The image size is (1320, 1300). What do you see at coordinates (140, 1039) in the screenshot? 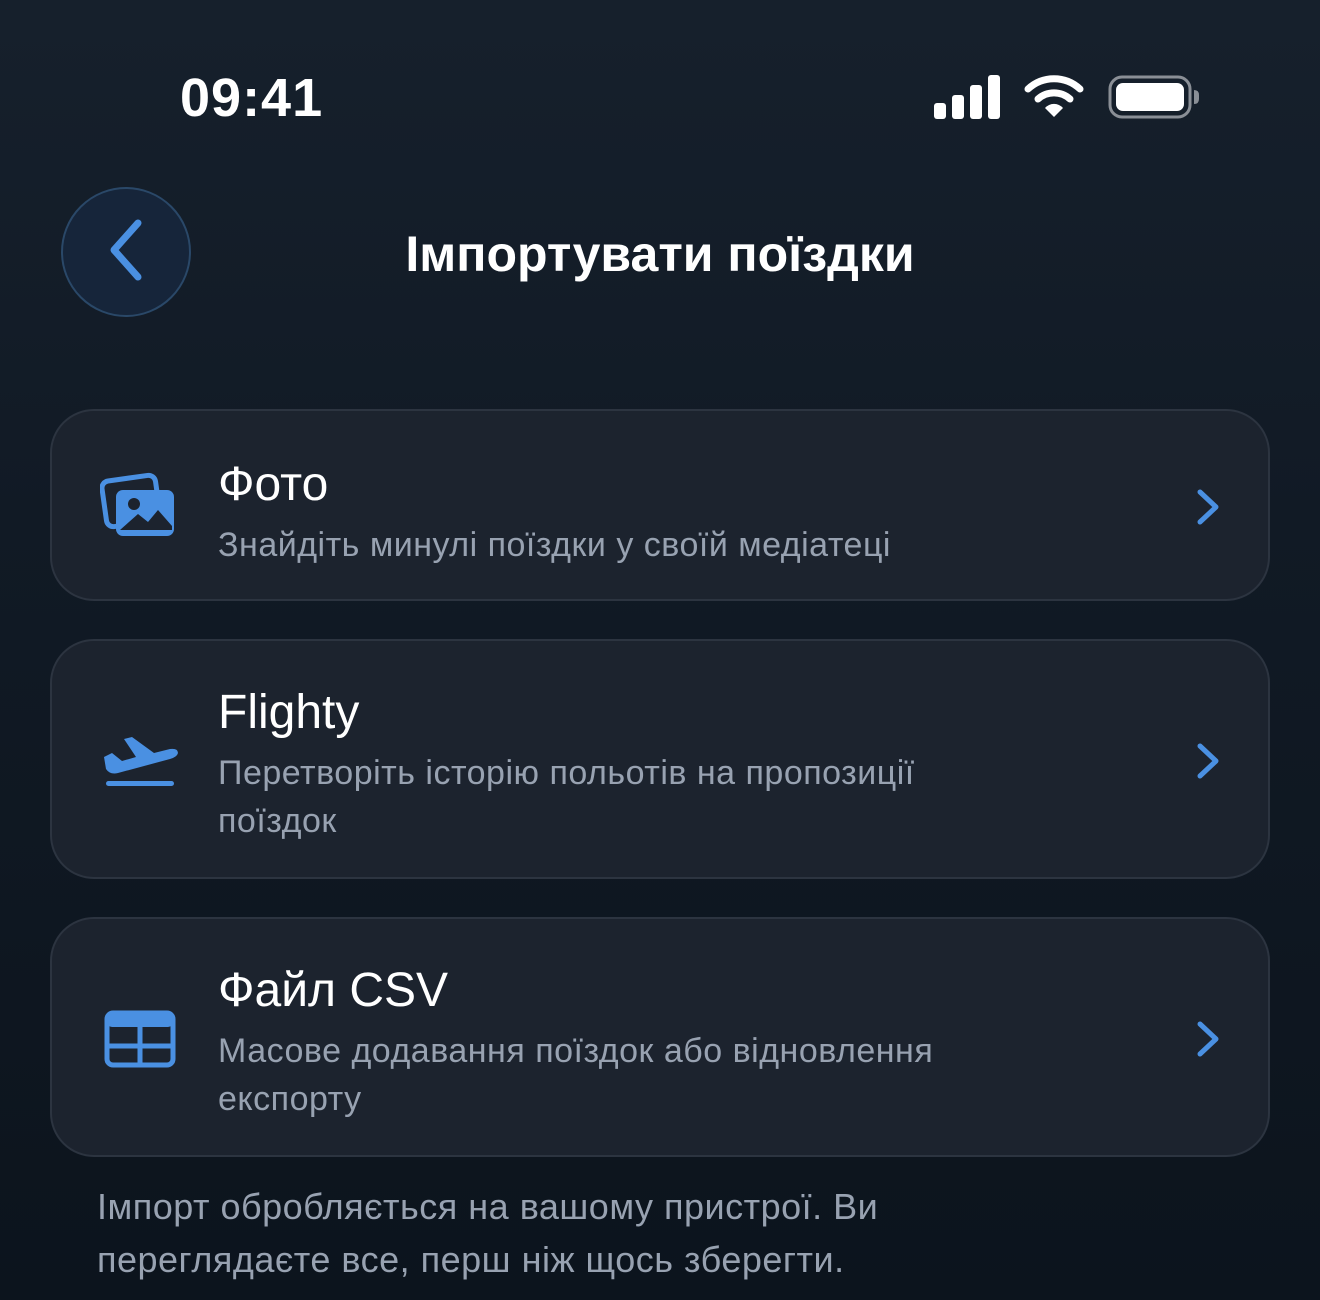
I see `table-icon` at bounding box center [140, 1039].